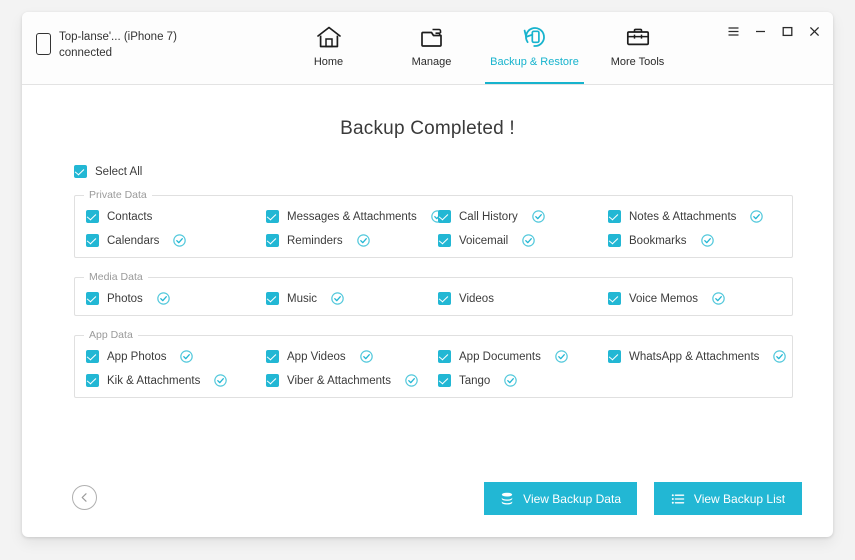  I want to click on nav-item-more-tools: More Tools, so click(637, 48).